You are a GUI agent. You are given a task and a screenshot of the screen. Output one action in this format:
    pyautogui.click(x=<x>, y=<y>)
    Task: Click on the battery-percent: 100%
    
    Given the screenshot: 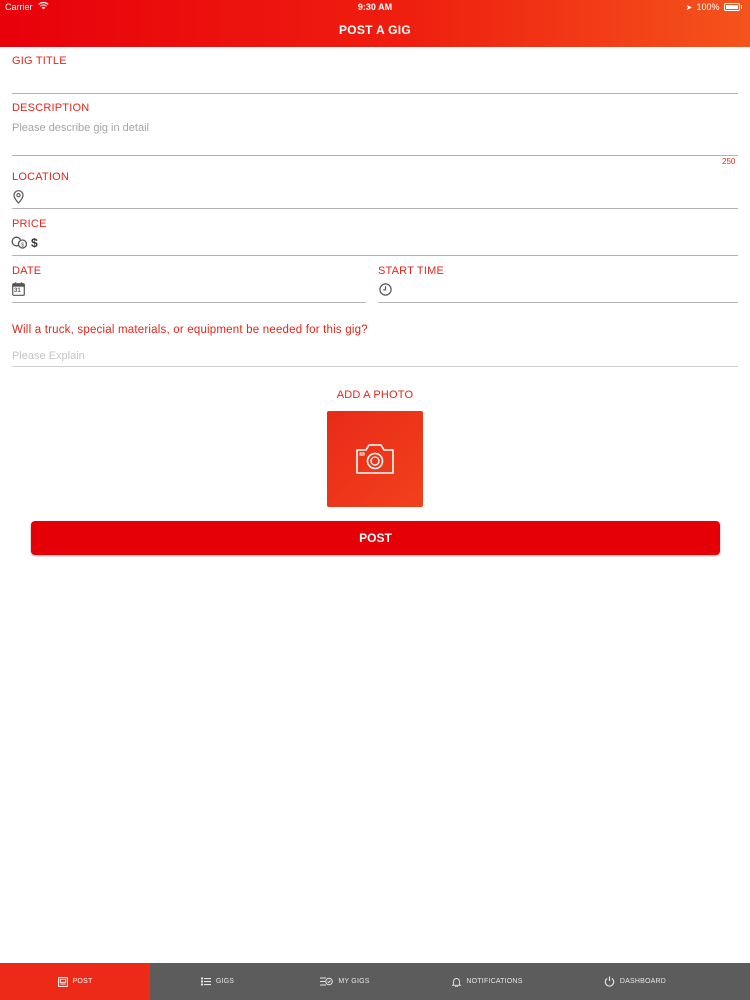 What is the action you would take?
    pyautogui.click(x=708, y=7)
    